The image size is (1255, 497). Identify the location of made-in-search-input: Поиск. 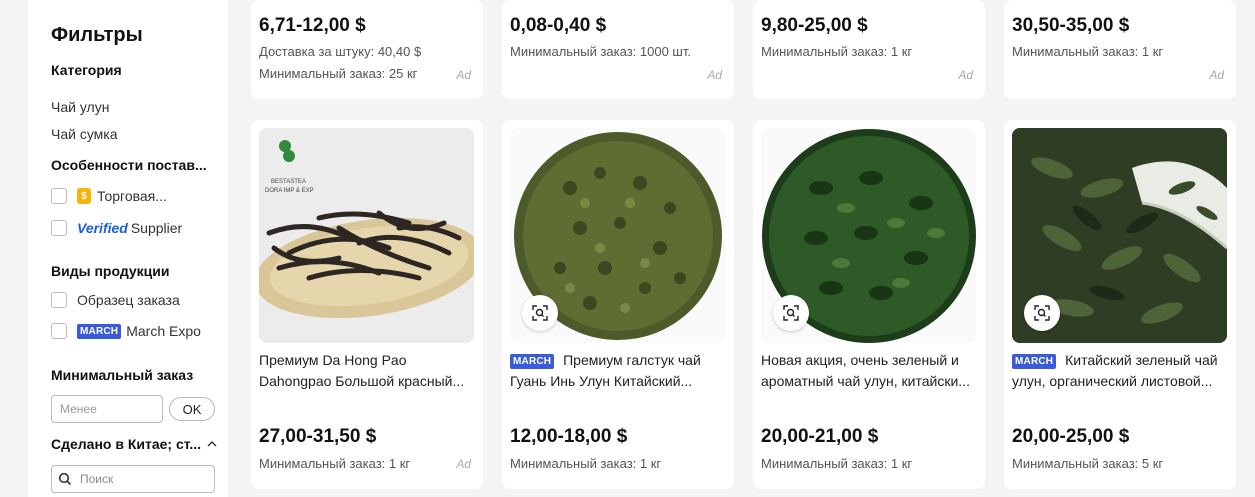
(133, 479).